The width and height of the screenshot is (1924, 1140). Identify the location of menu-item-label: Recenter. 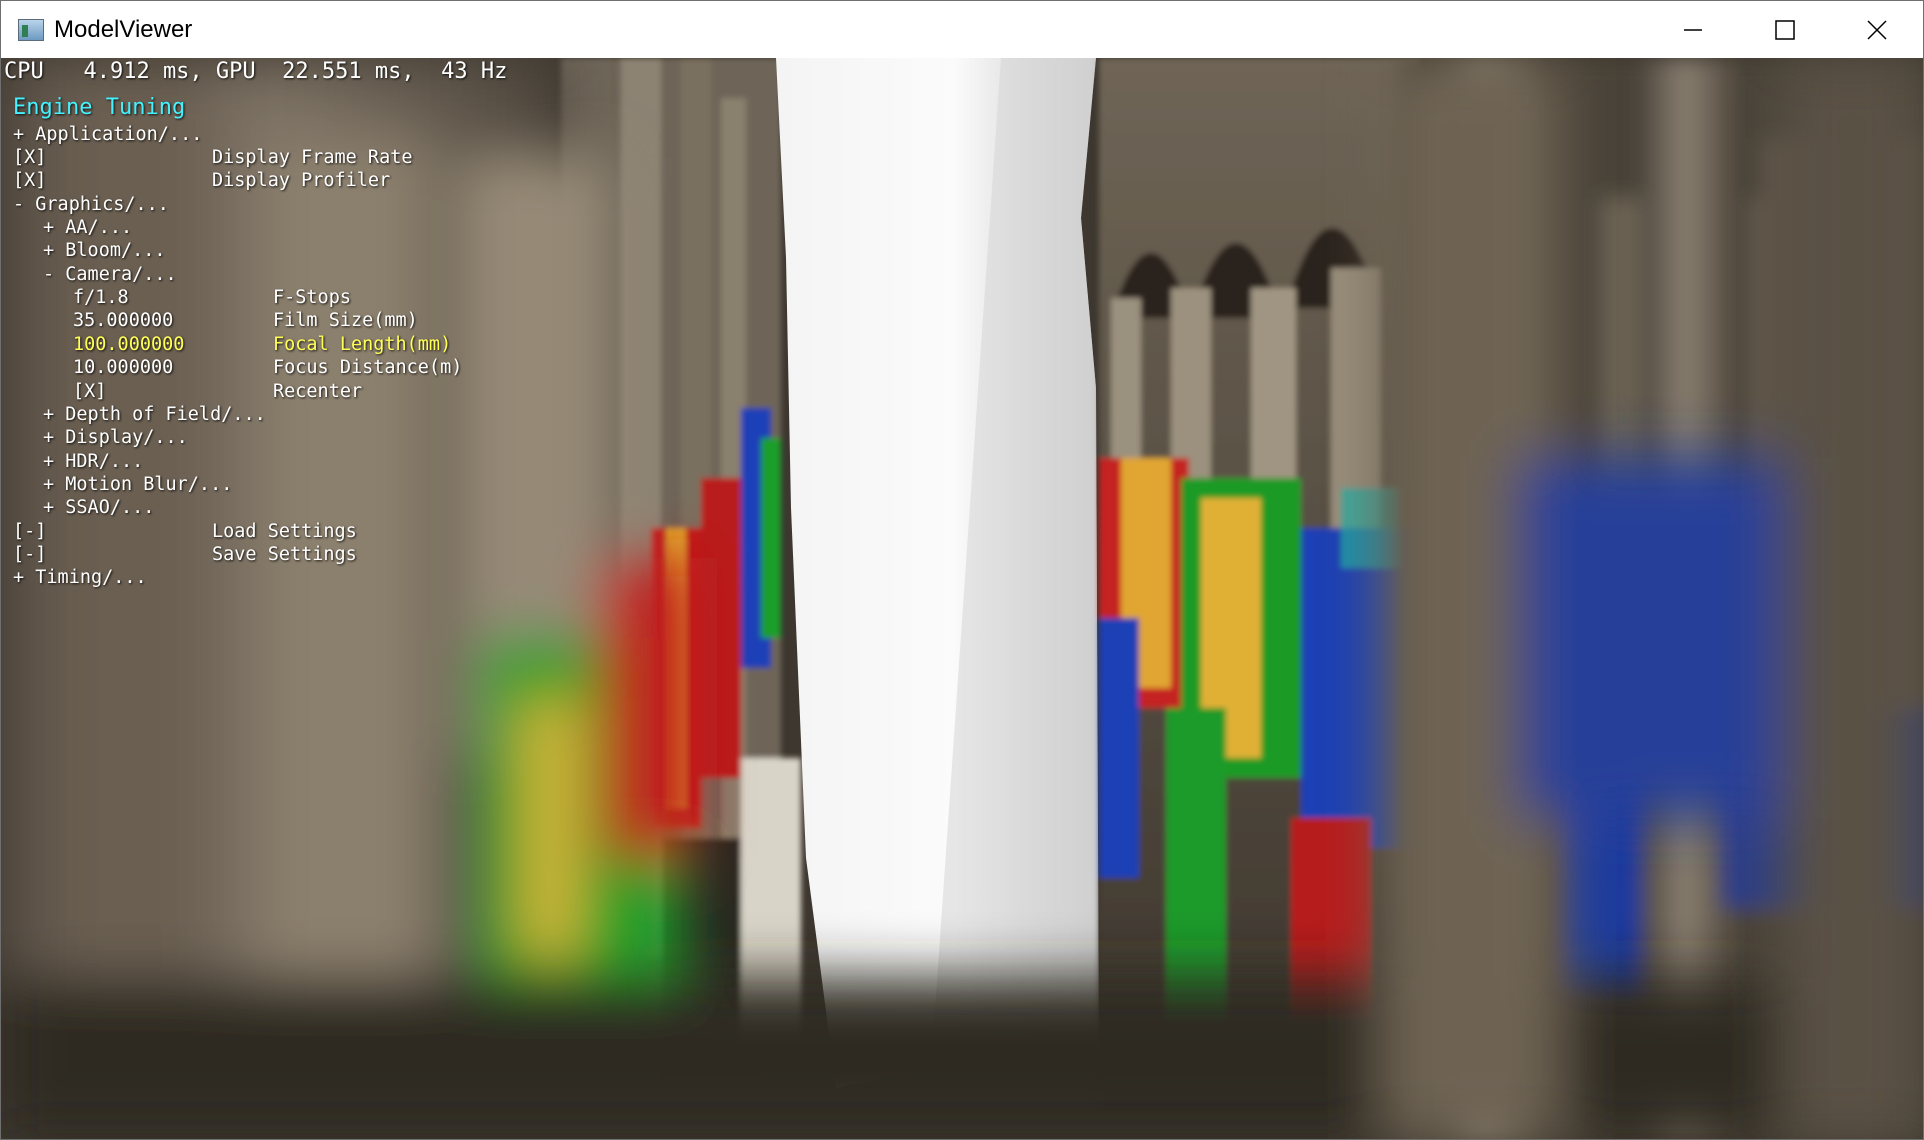
(318, 391).